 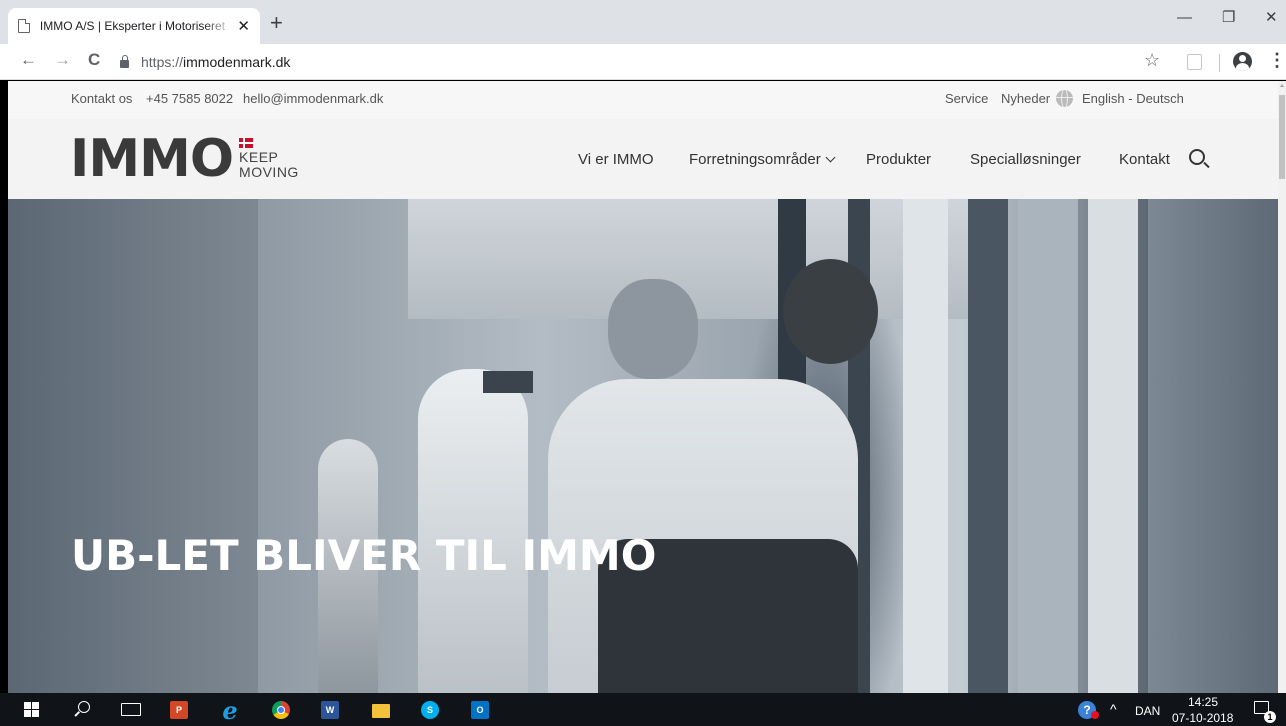 I want to click on powerpoint-icon: P, so click(x=179, y=710).